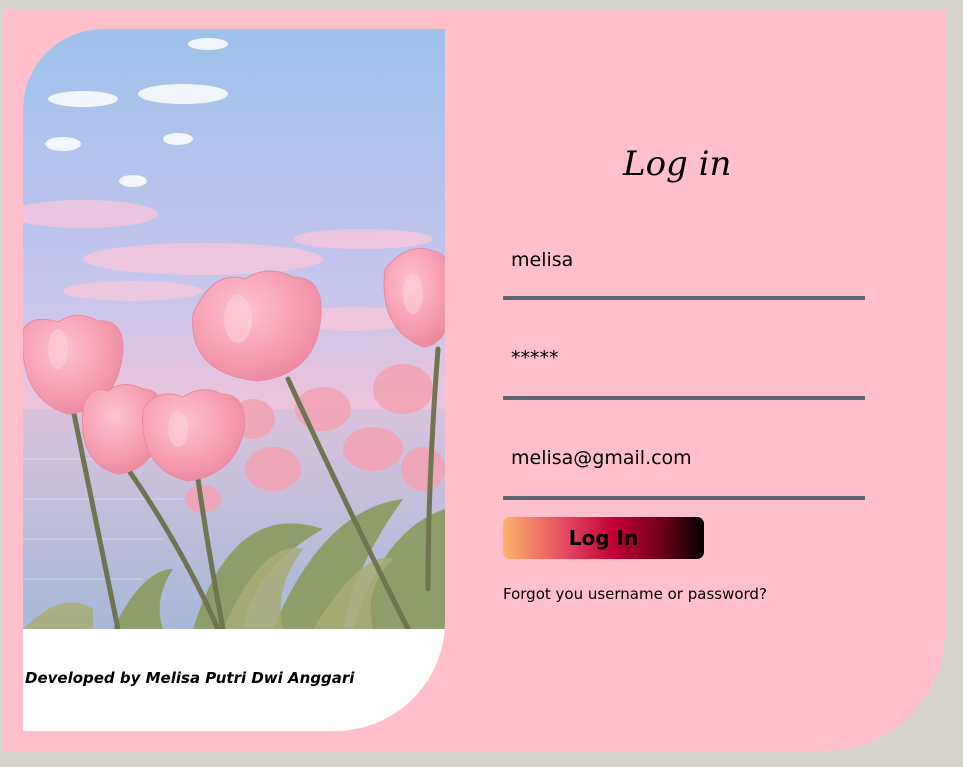  I want to click on developer-credit: Developed by Melisa Putri Dwi Anggari, so click(190, 678).